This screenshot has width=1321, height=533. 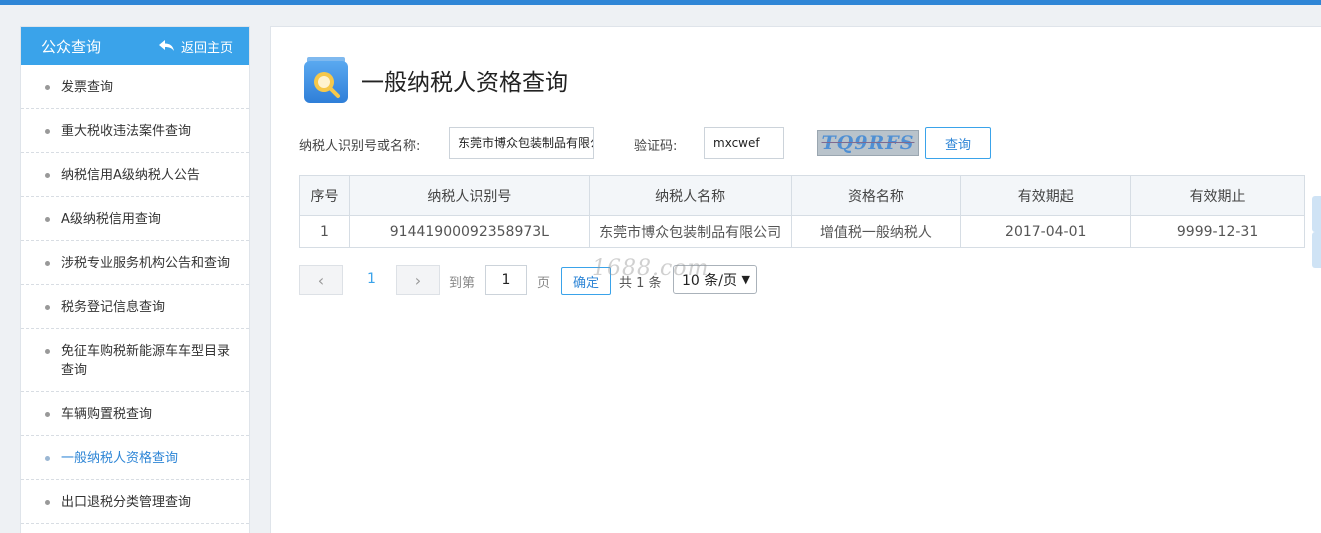 What do you see at coordinates (469, 195) in the screenshot?
I see `column-header: 纳税人识别号` at bounding box center [469, 195].